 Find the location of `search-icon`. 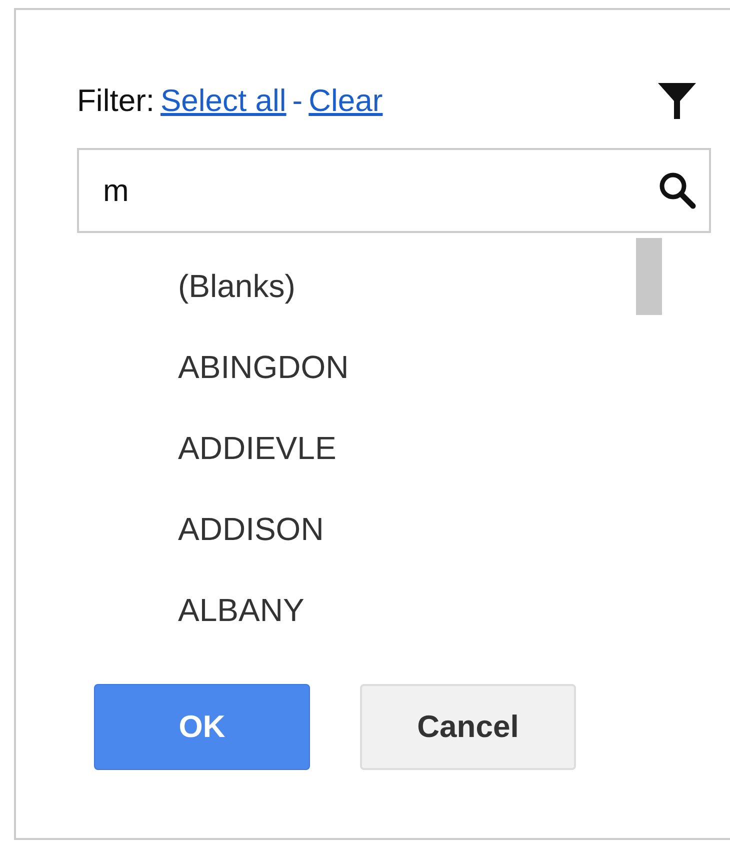

search-icon is located at coordinates (677, 190).